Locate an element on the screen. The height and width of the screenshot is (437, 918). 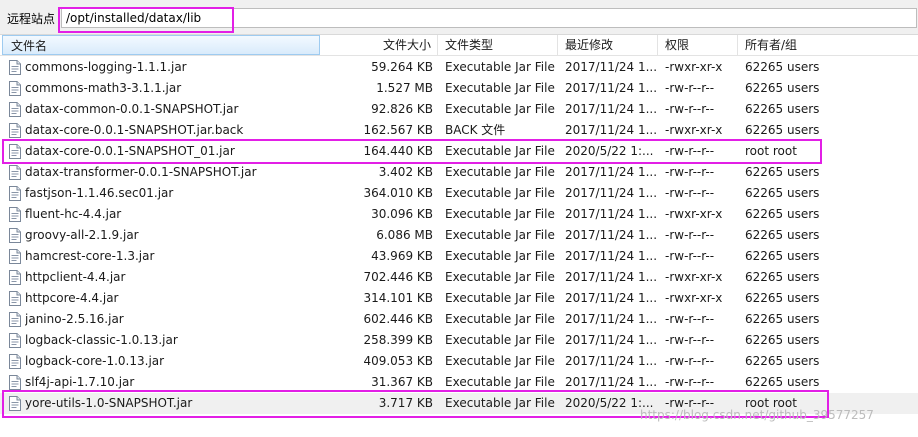
column-header-permissions: 权限 is located at coordinates (698, 45).